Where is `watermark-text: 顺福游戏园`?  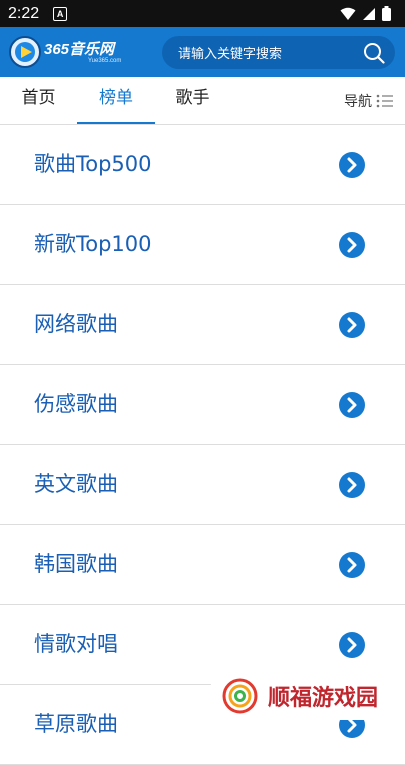
watermark-text: 顺福游戏园 is located at coordinates (323, 698).